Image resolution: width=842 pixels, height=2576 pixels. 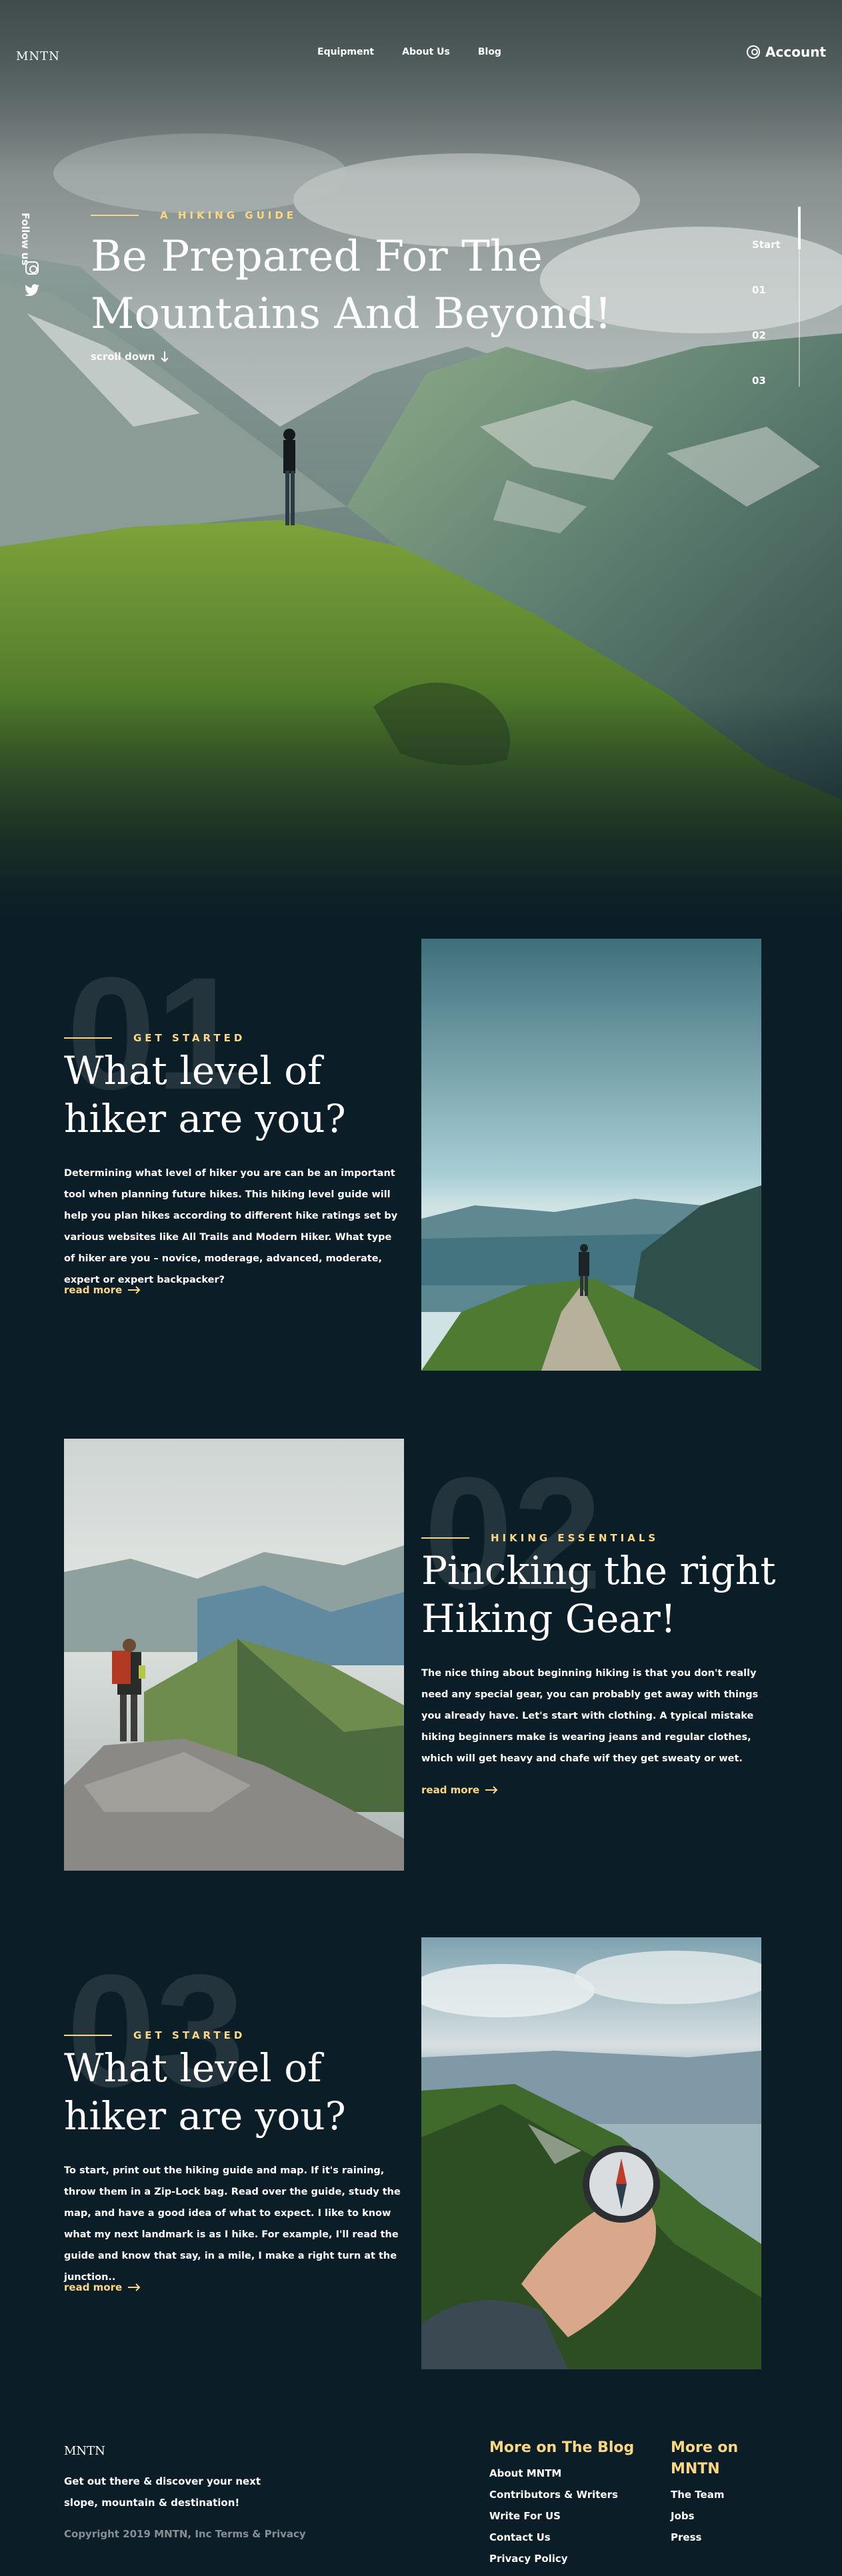 What do you see at coordinates (561, 2537) in the screenshot?
I see `footer-link-contact: Contact Us` at bounding box center [561, 2537].